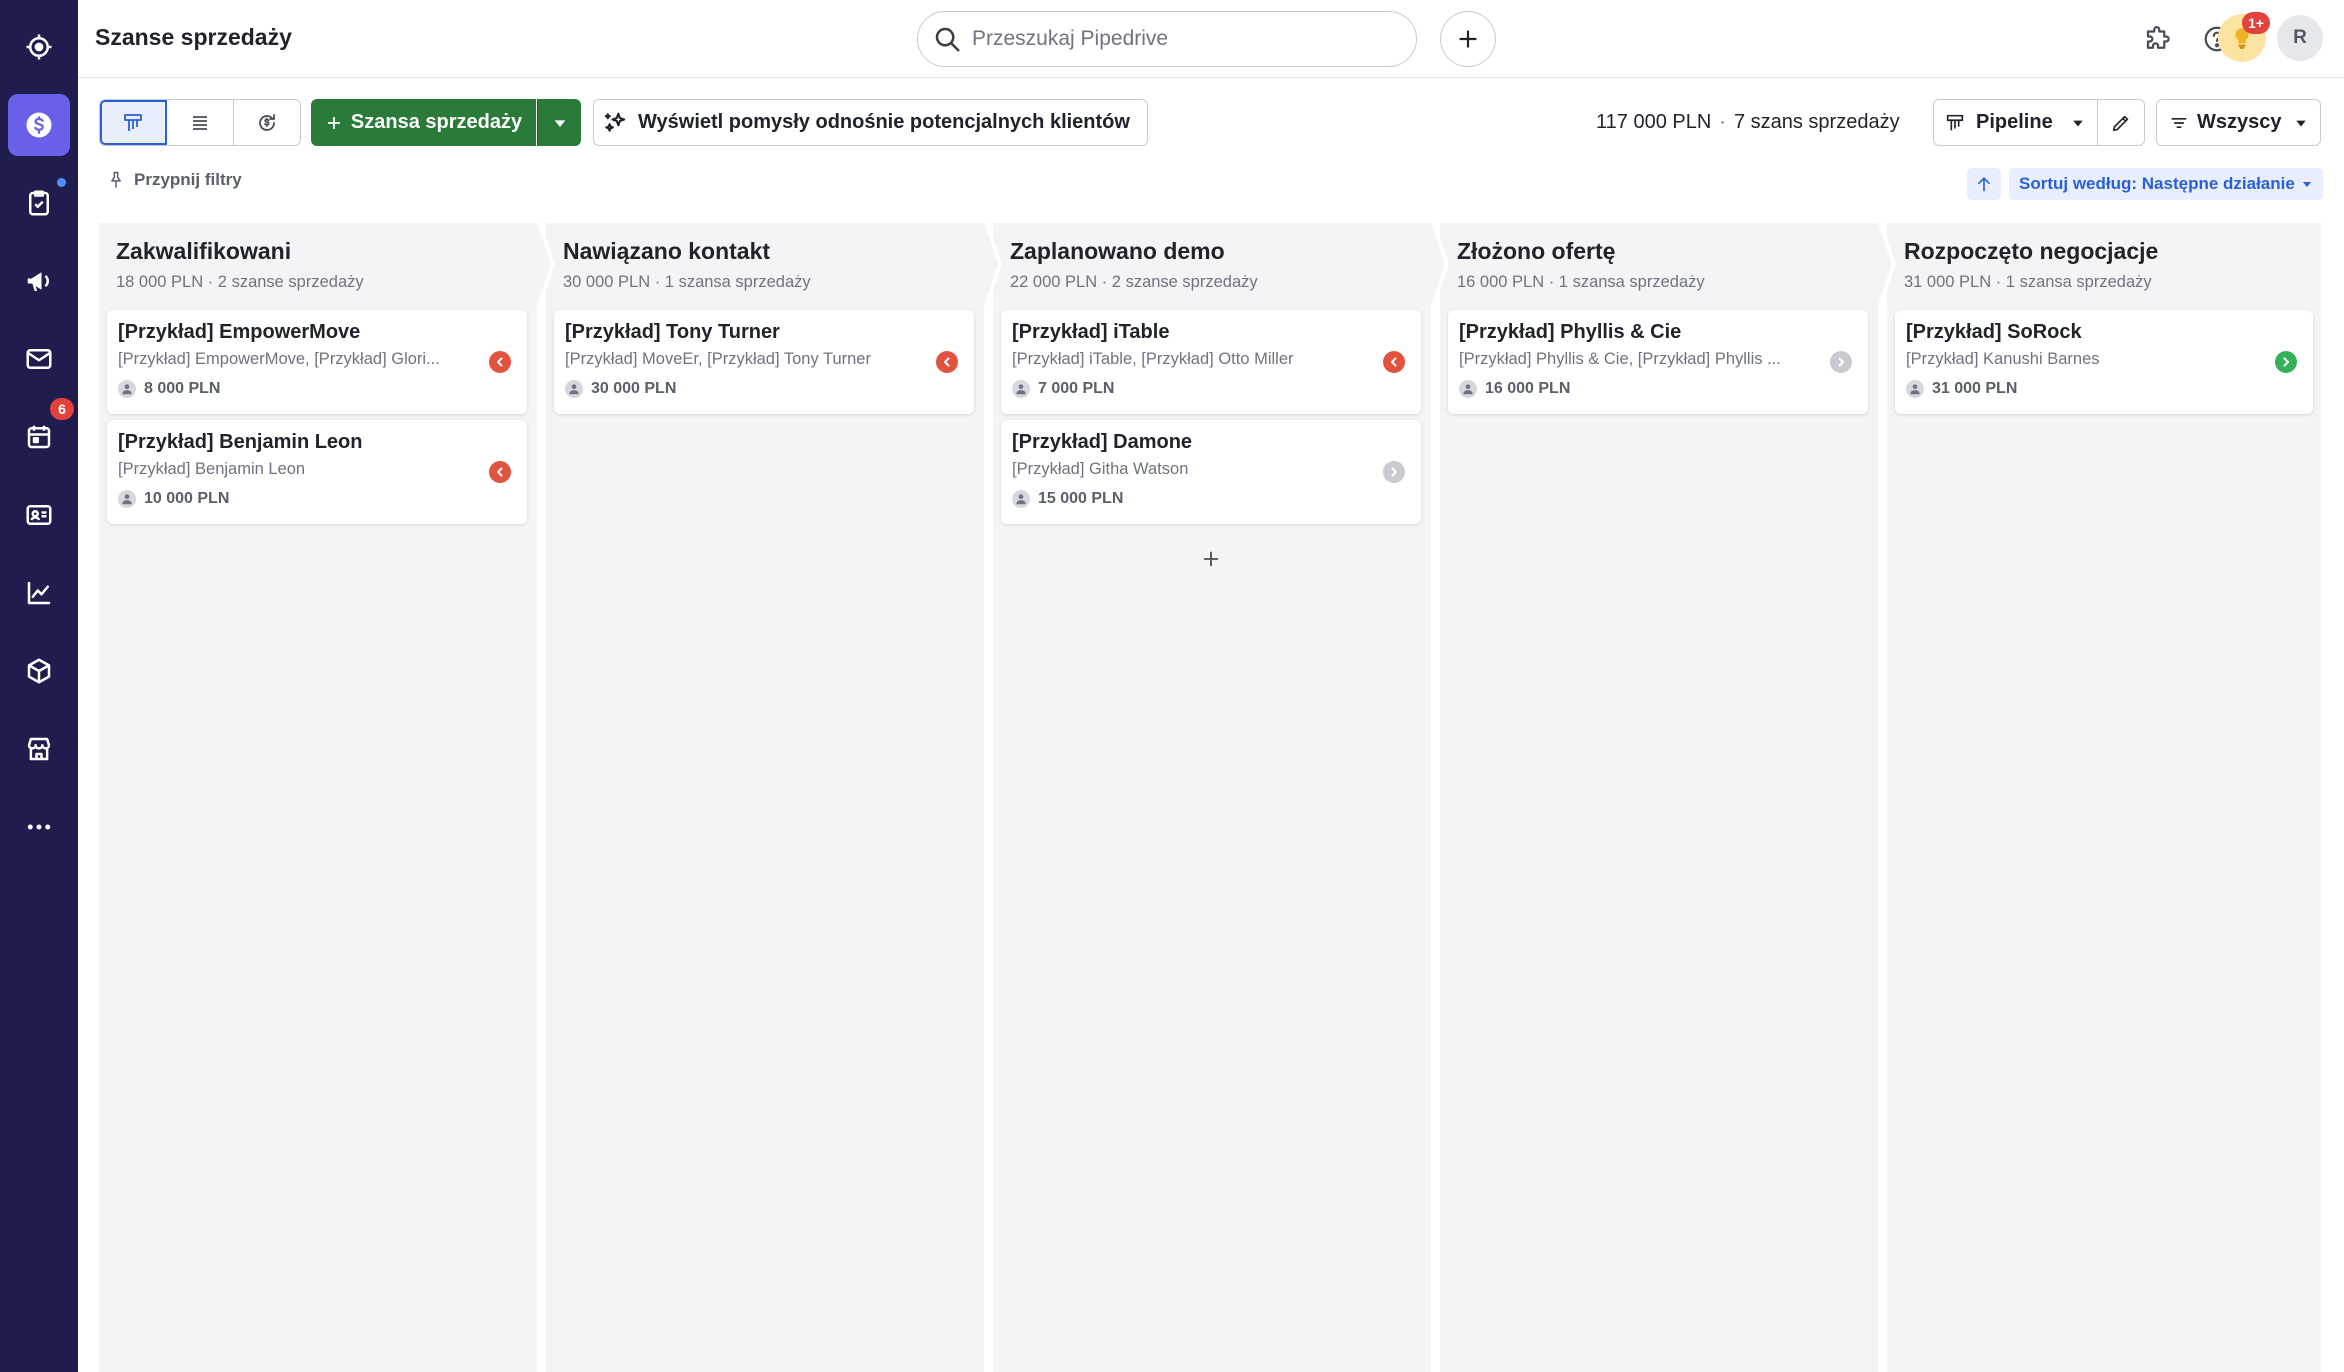 The image size is (2344, 1372). I want to click on dollar-icon, so click(39, 125).